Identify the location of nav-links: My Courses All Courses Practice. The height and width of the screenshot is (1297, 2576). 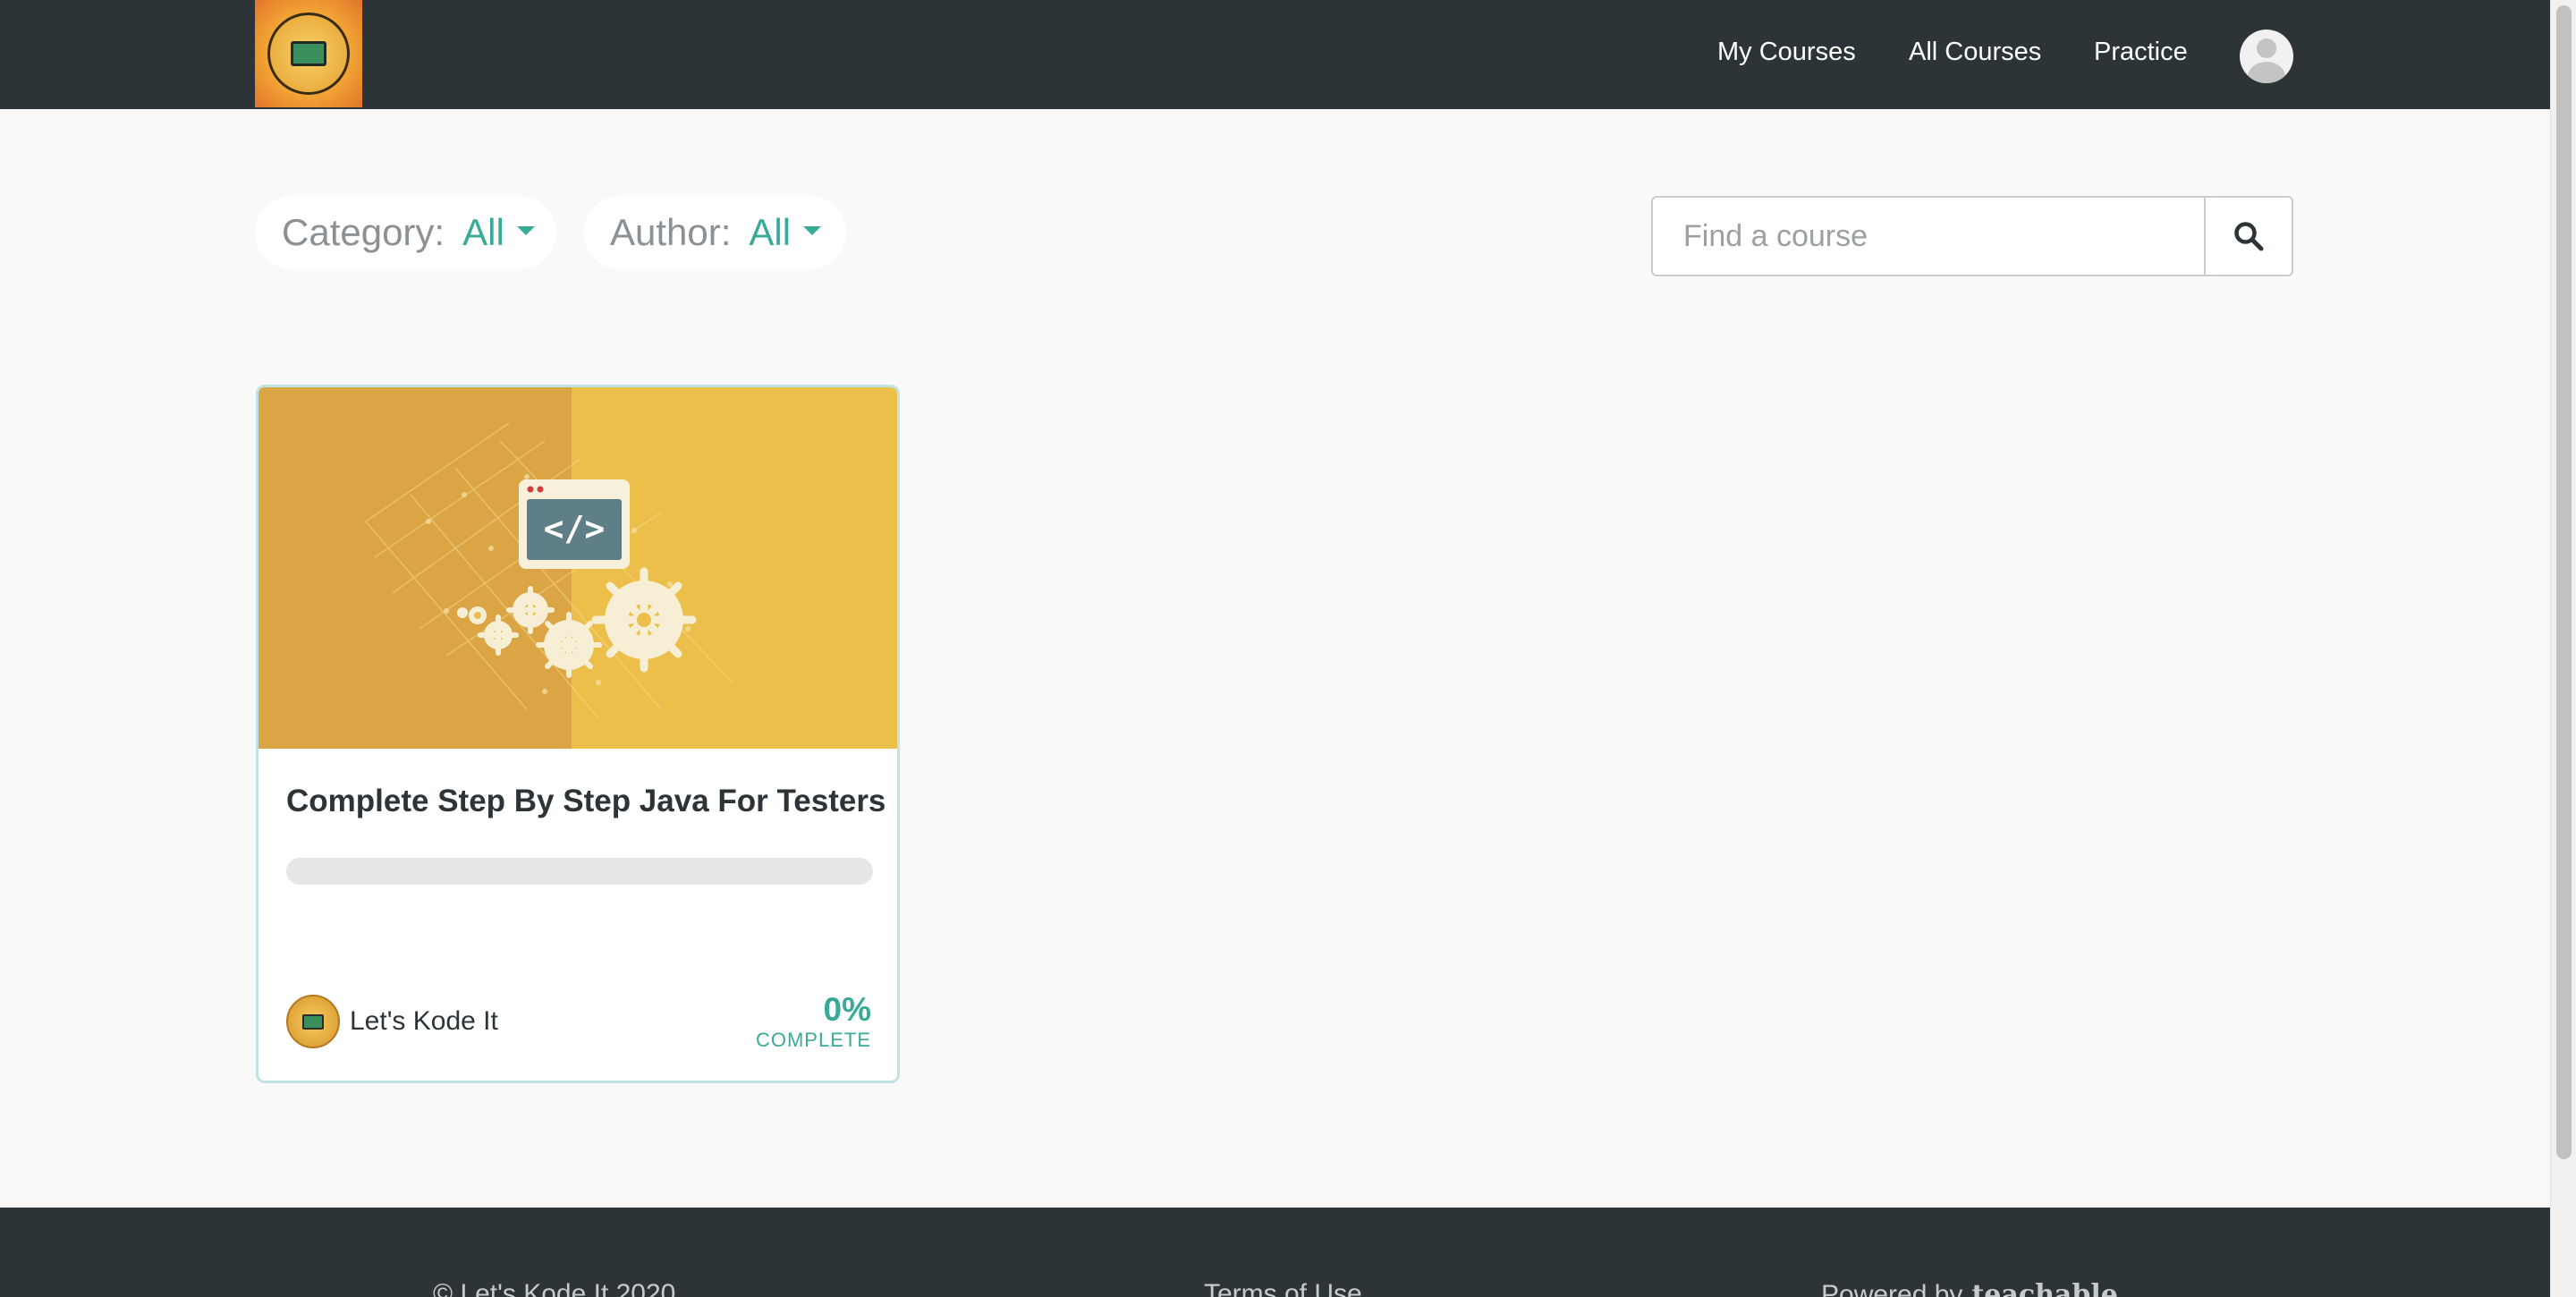
(1275, 54).